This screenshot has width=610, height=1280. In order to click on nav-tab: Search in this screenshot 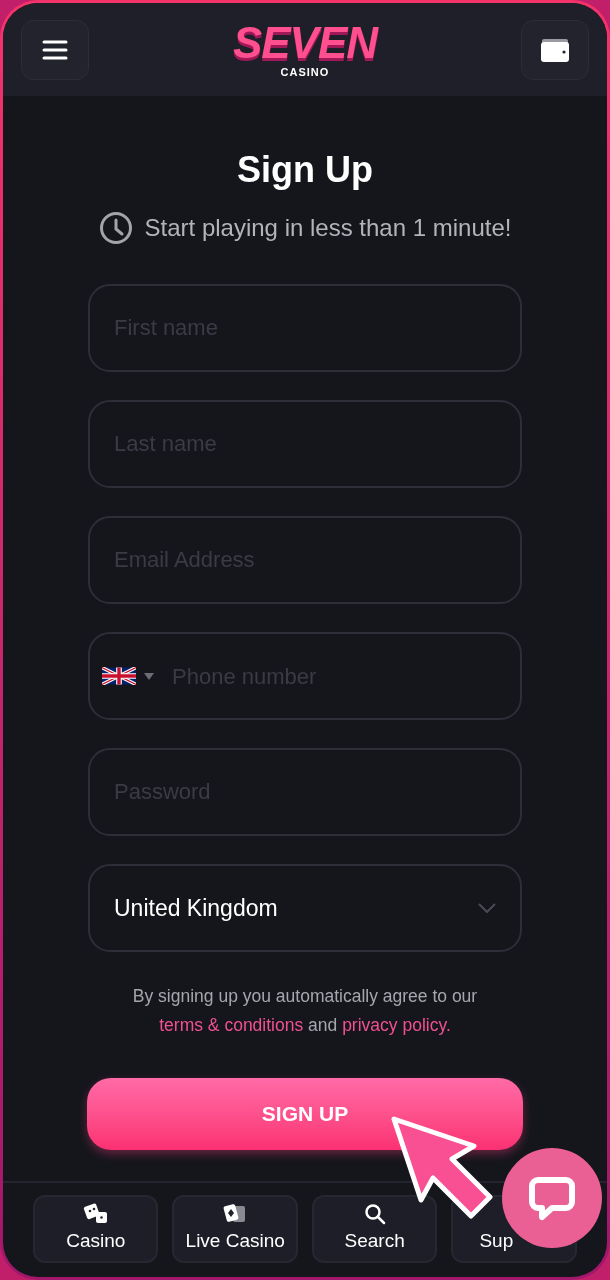, I will do `click(374, 1229)`.